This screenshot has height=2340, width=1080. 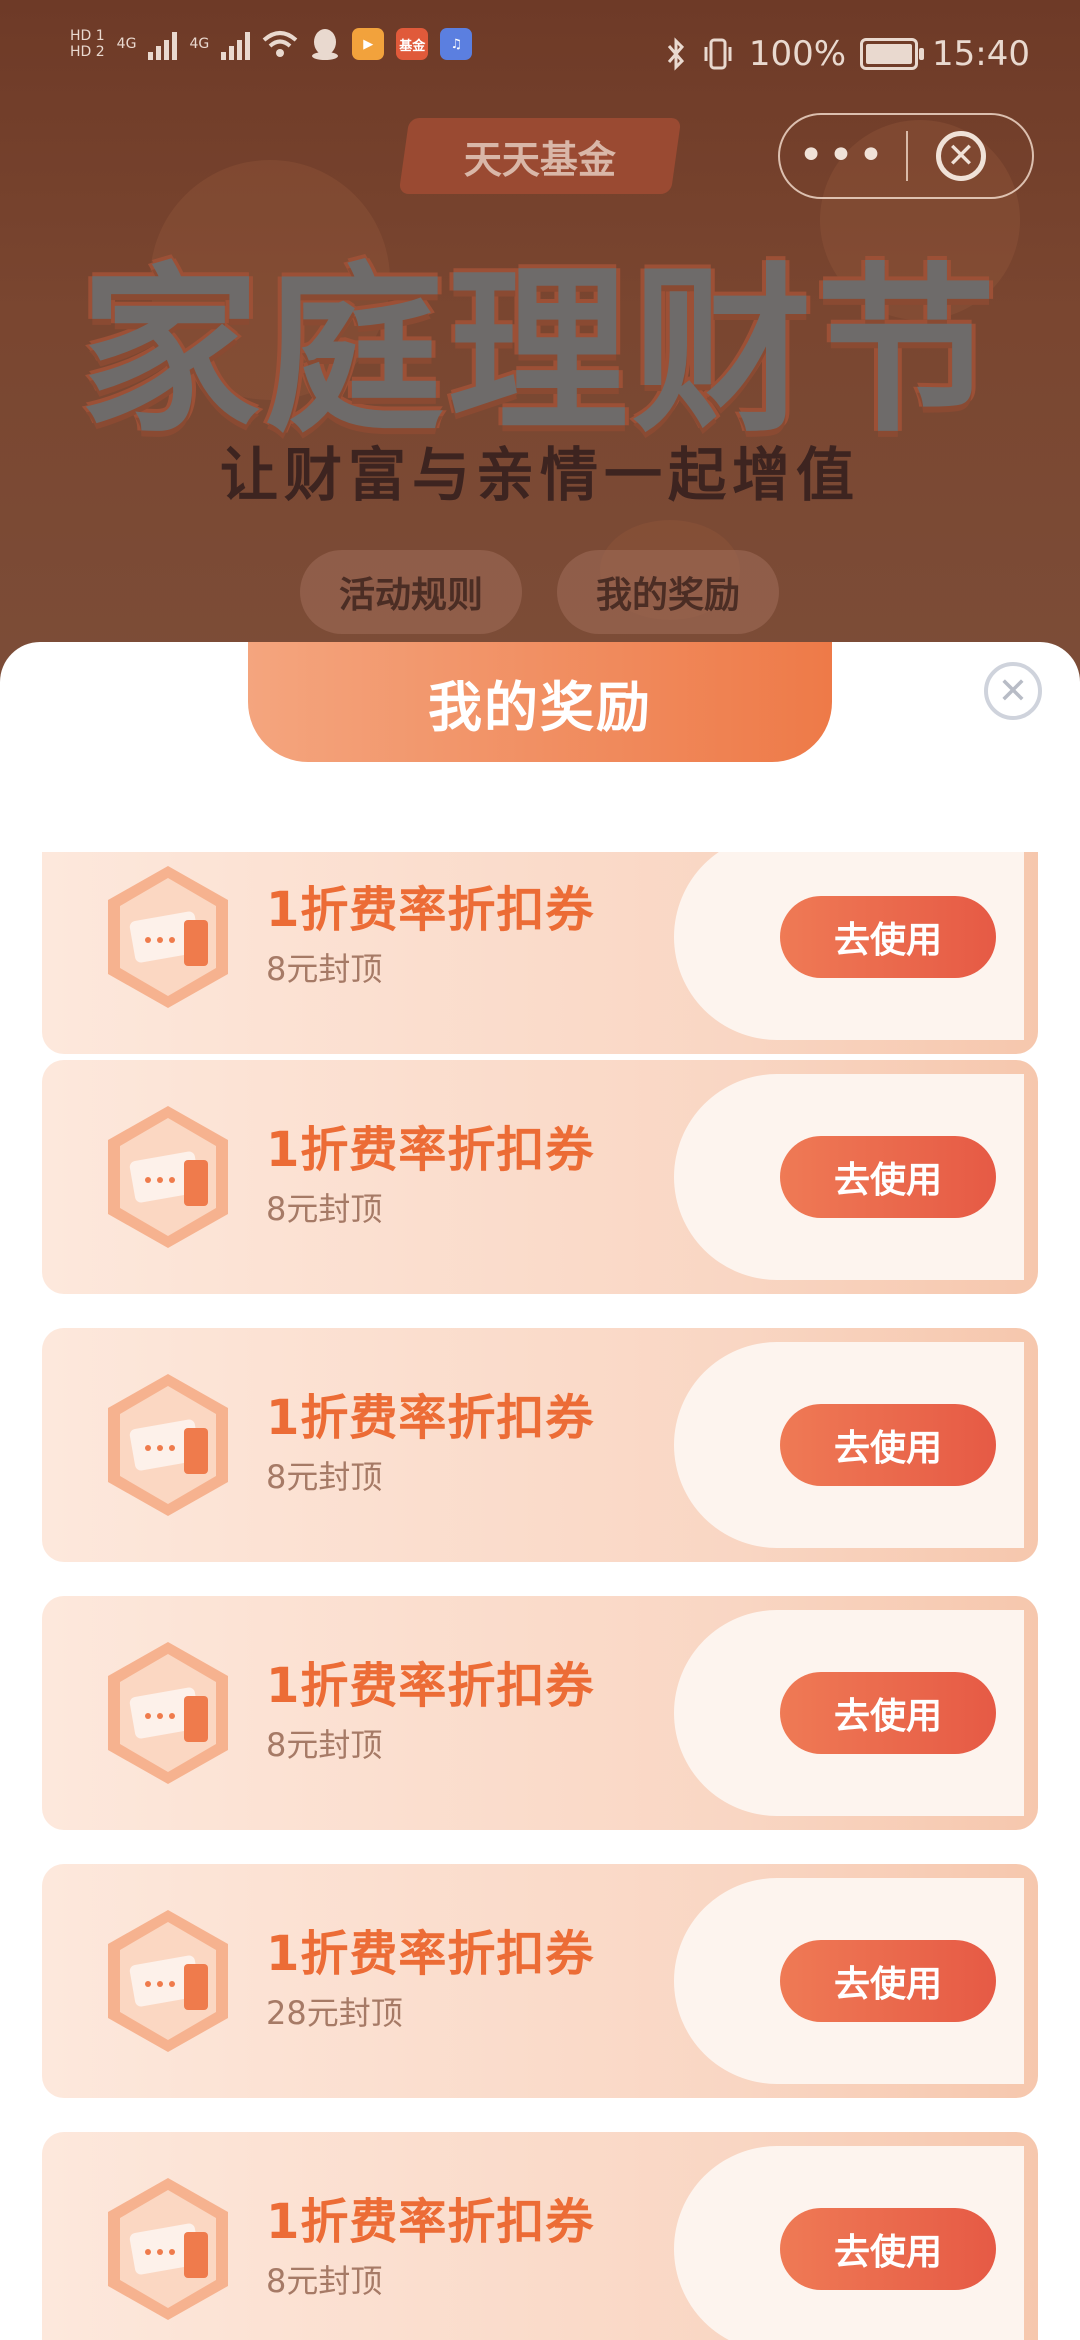 What do you see at coordinates (675, 54) in the screenshot?
I see `bluetooth-icon` at bounding box center [675, 54].